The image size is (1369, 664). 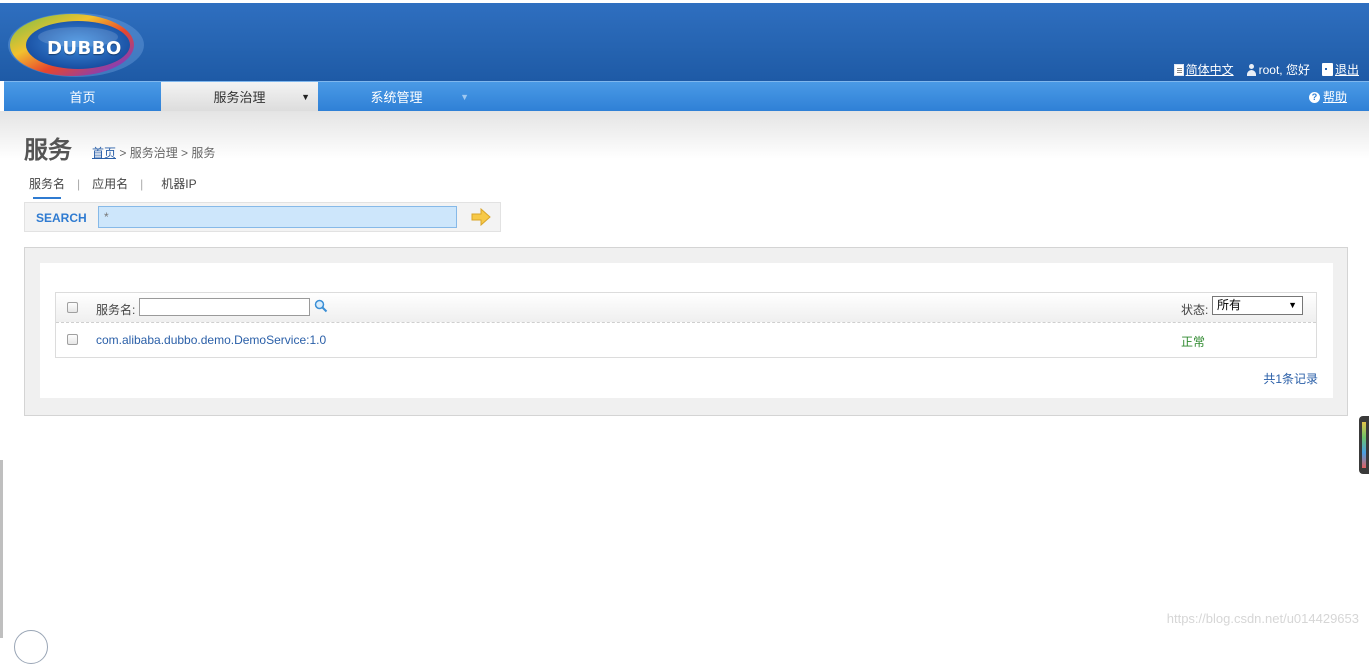 I want to click on user-label: root, 您好, so click(x=1284, y=70).